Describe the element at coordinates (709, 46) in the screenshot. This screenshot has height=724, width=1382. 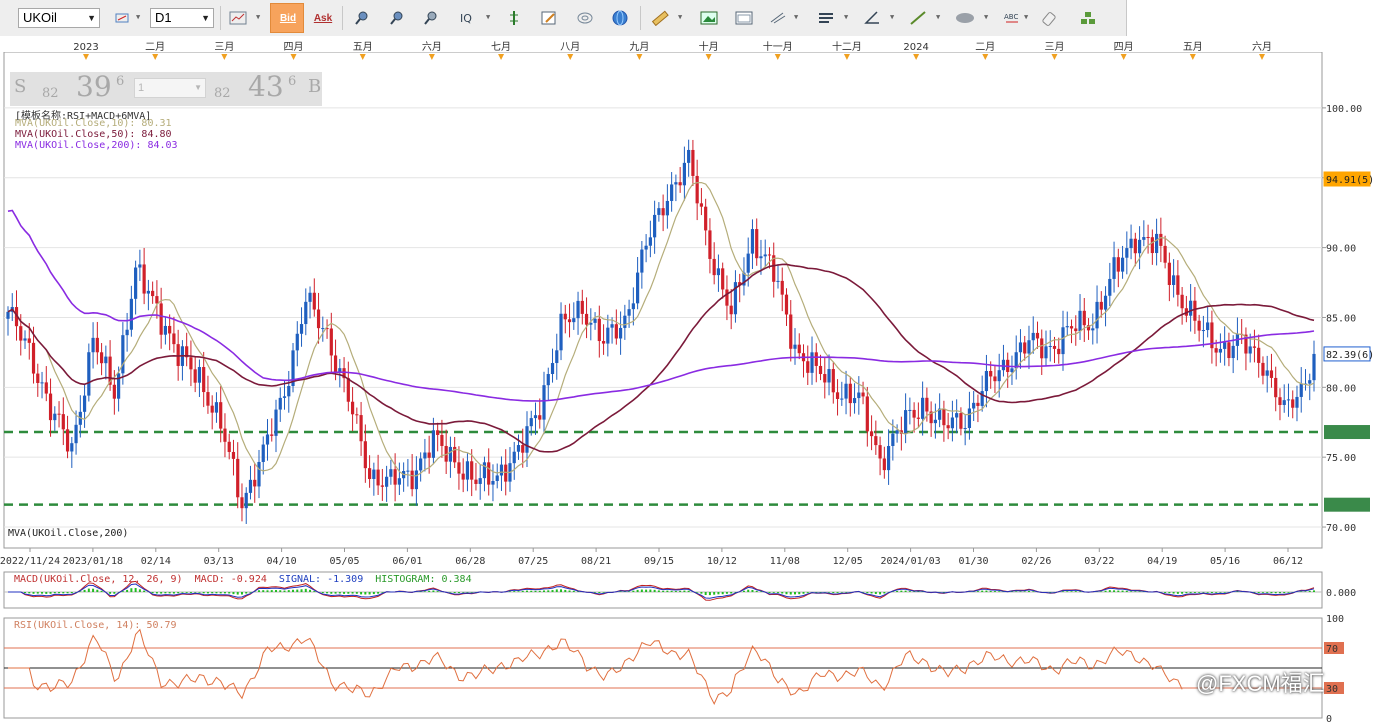
I see `month-label: 十月` at that location.